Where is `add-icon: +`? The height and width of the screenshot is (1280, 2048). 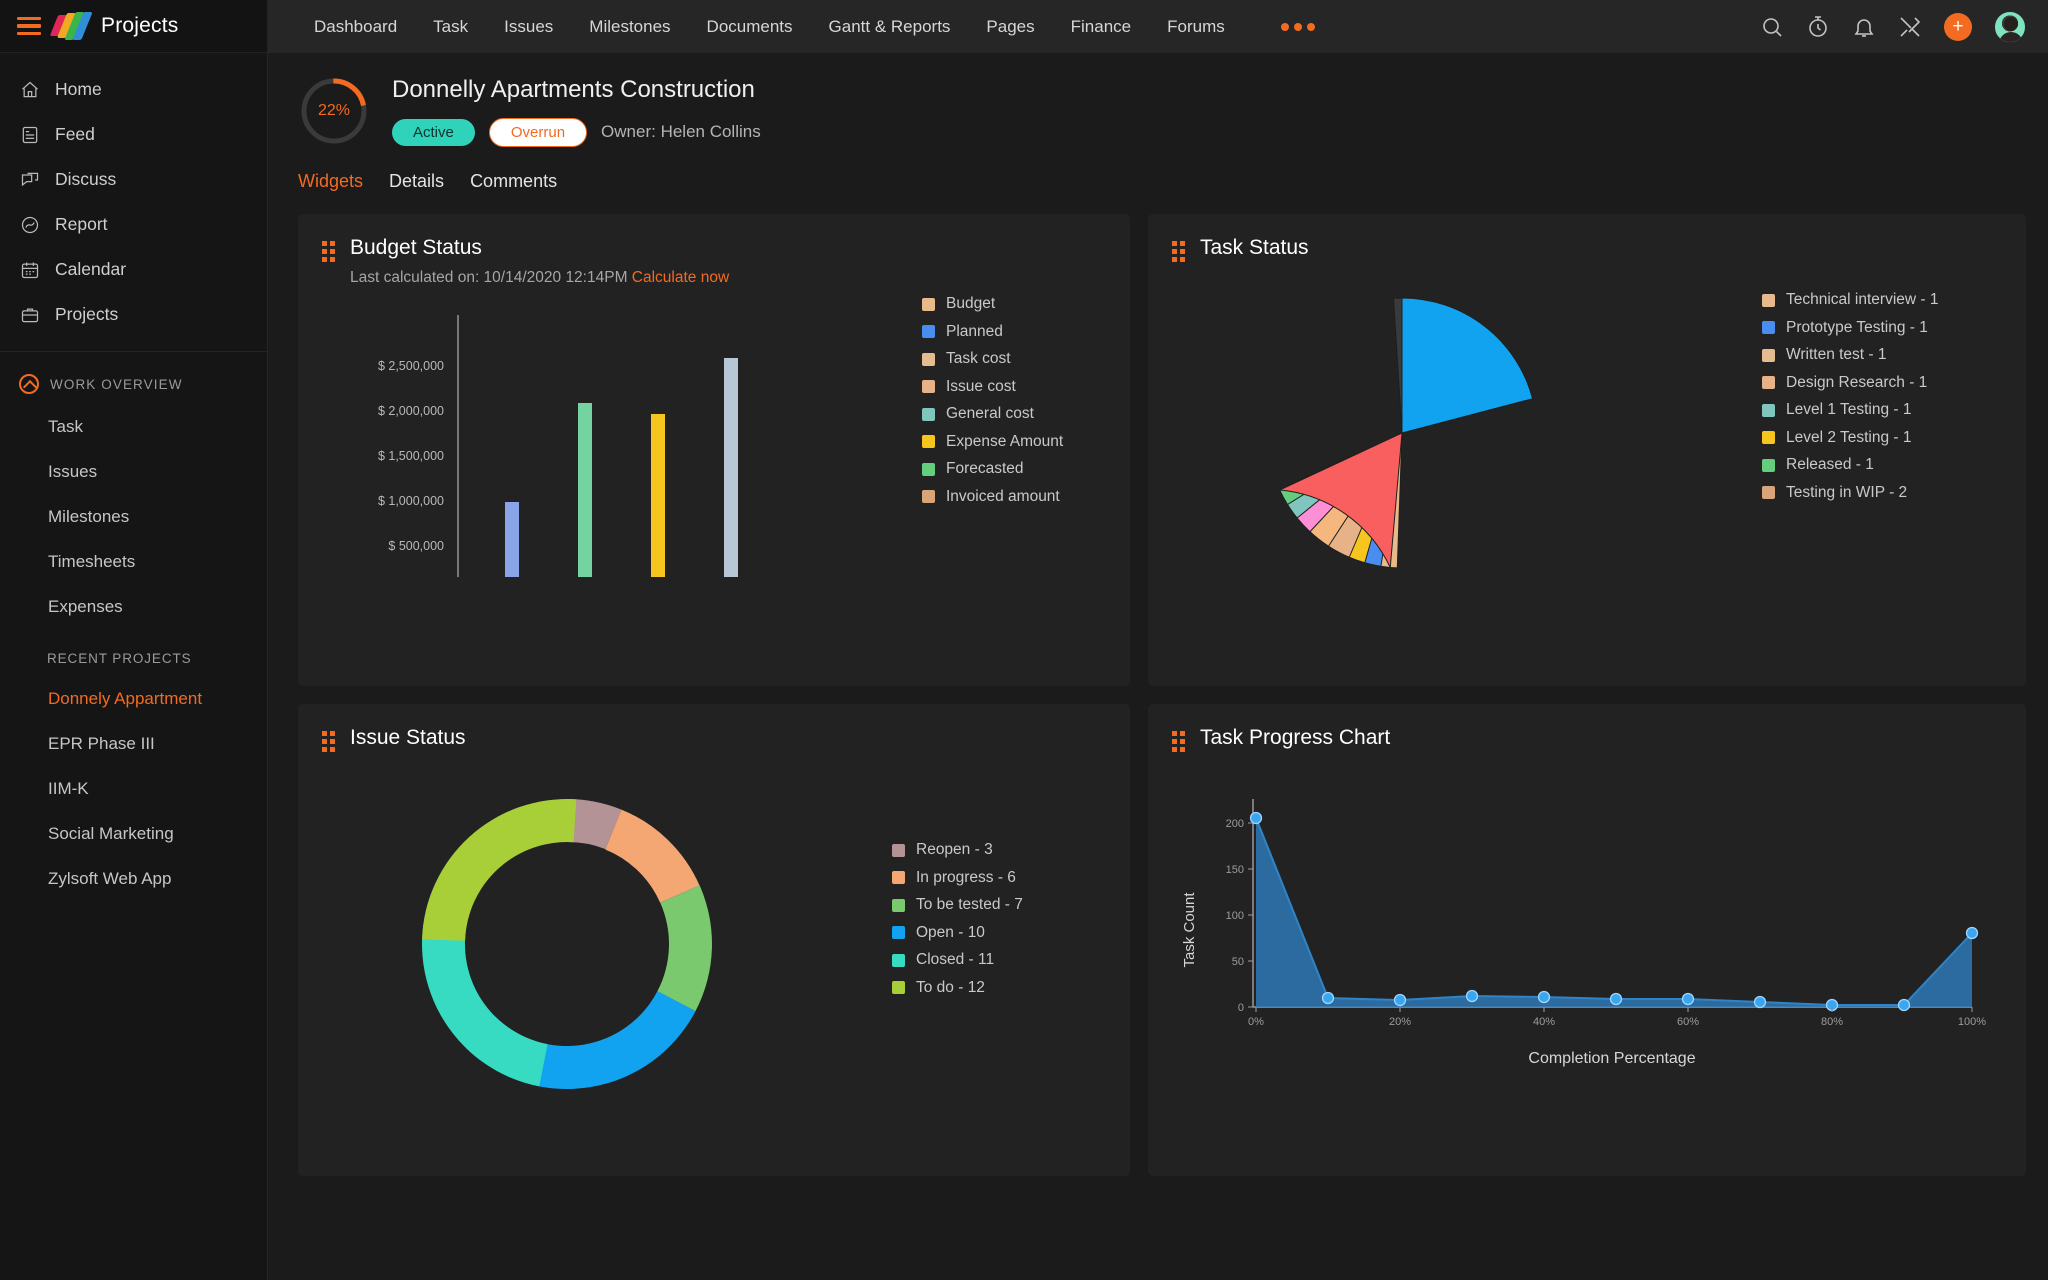 add-icon: + is located at coordinates (1958, 26).